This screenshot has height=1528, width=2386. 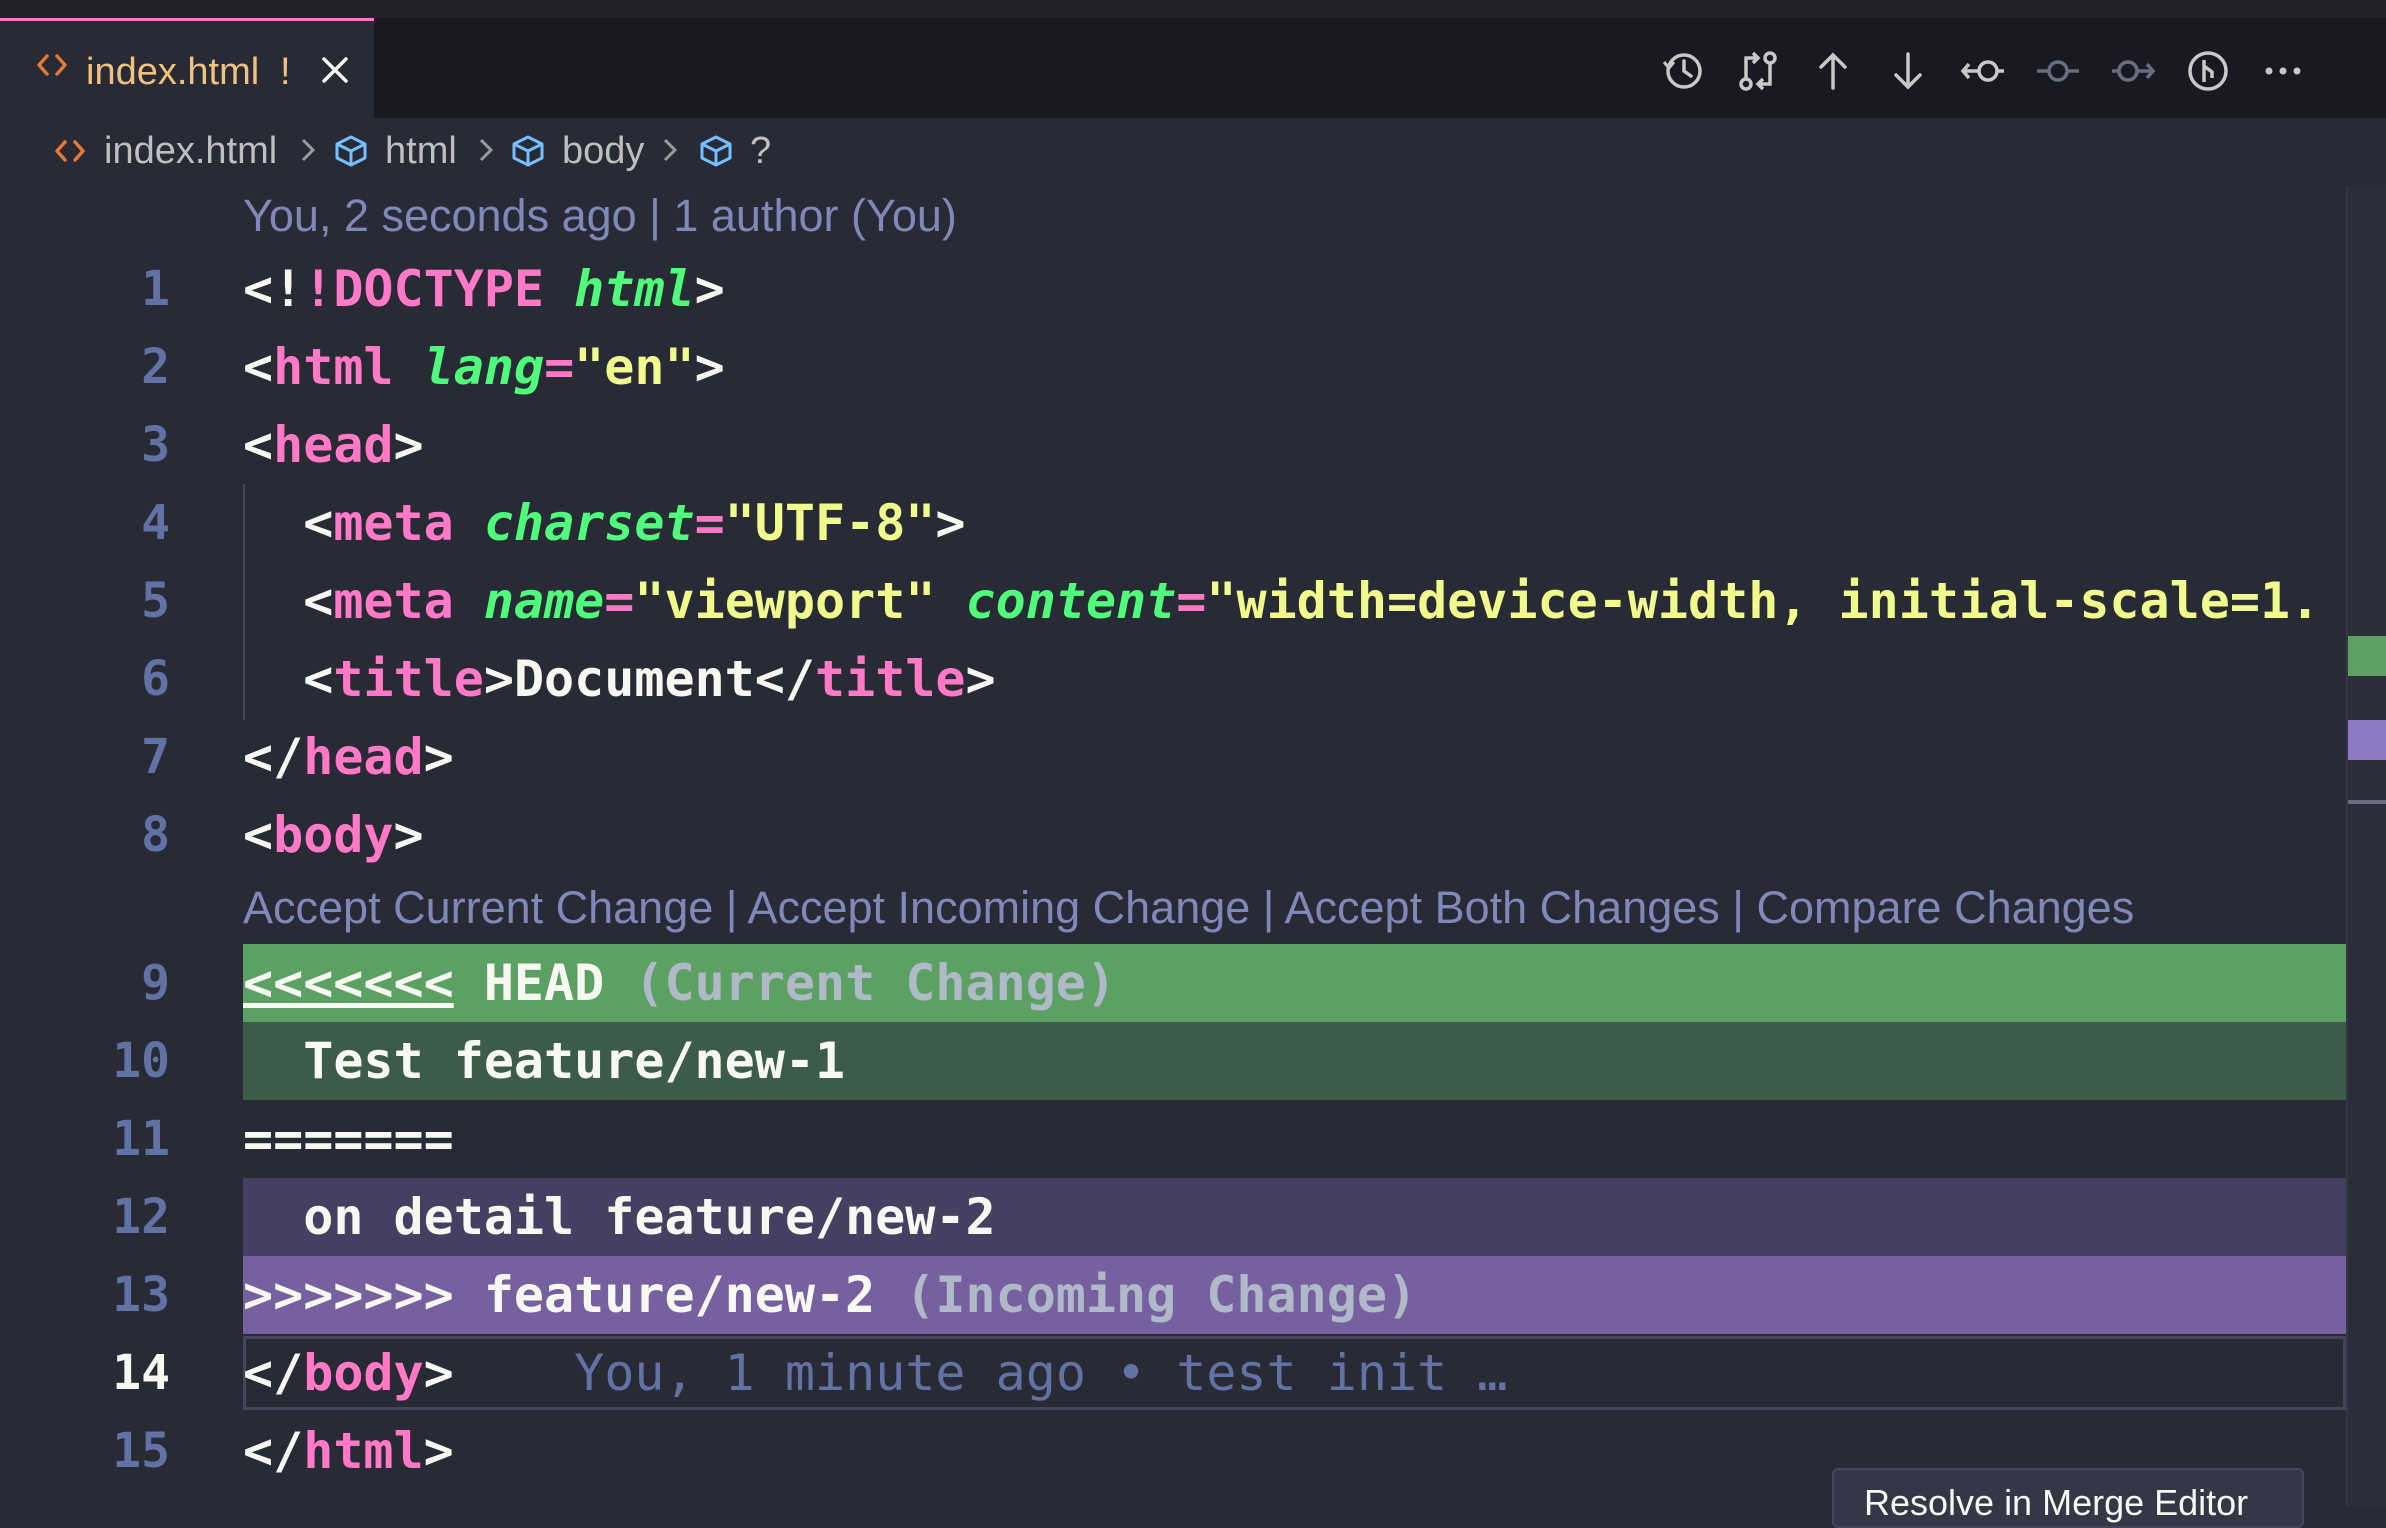 I want to click on breadcrumb: index.html html body ?, so click(x=1193, y=152).